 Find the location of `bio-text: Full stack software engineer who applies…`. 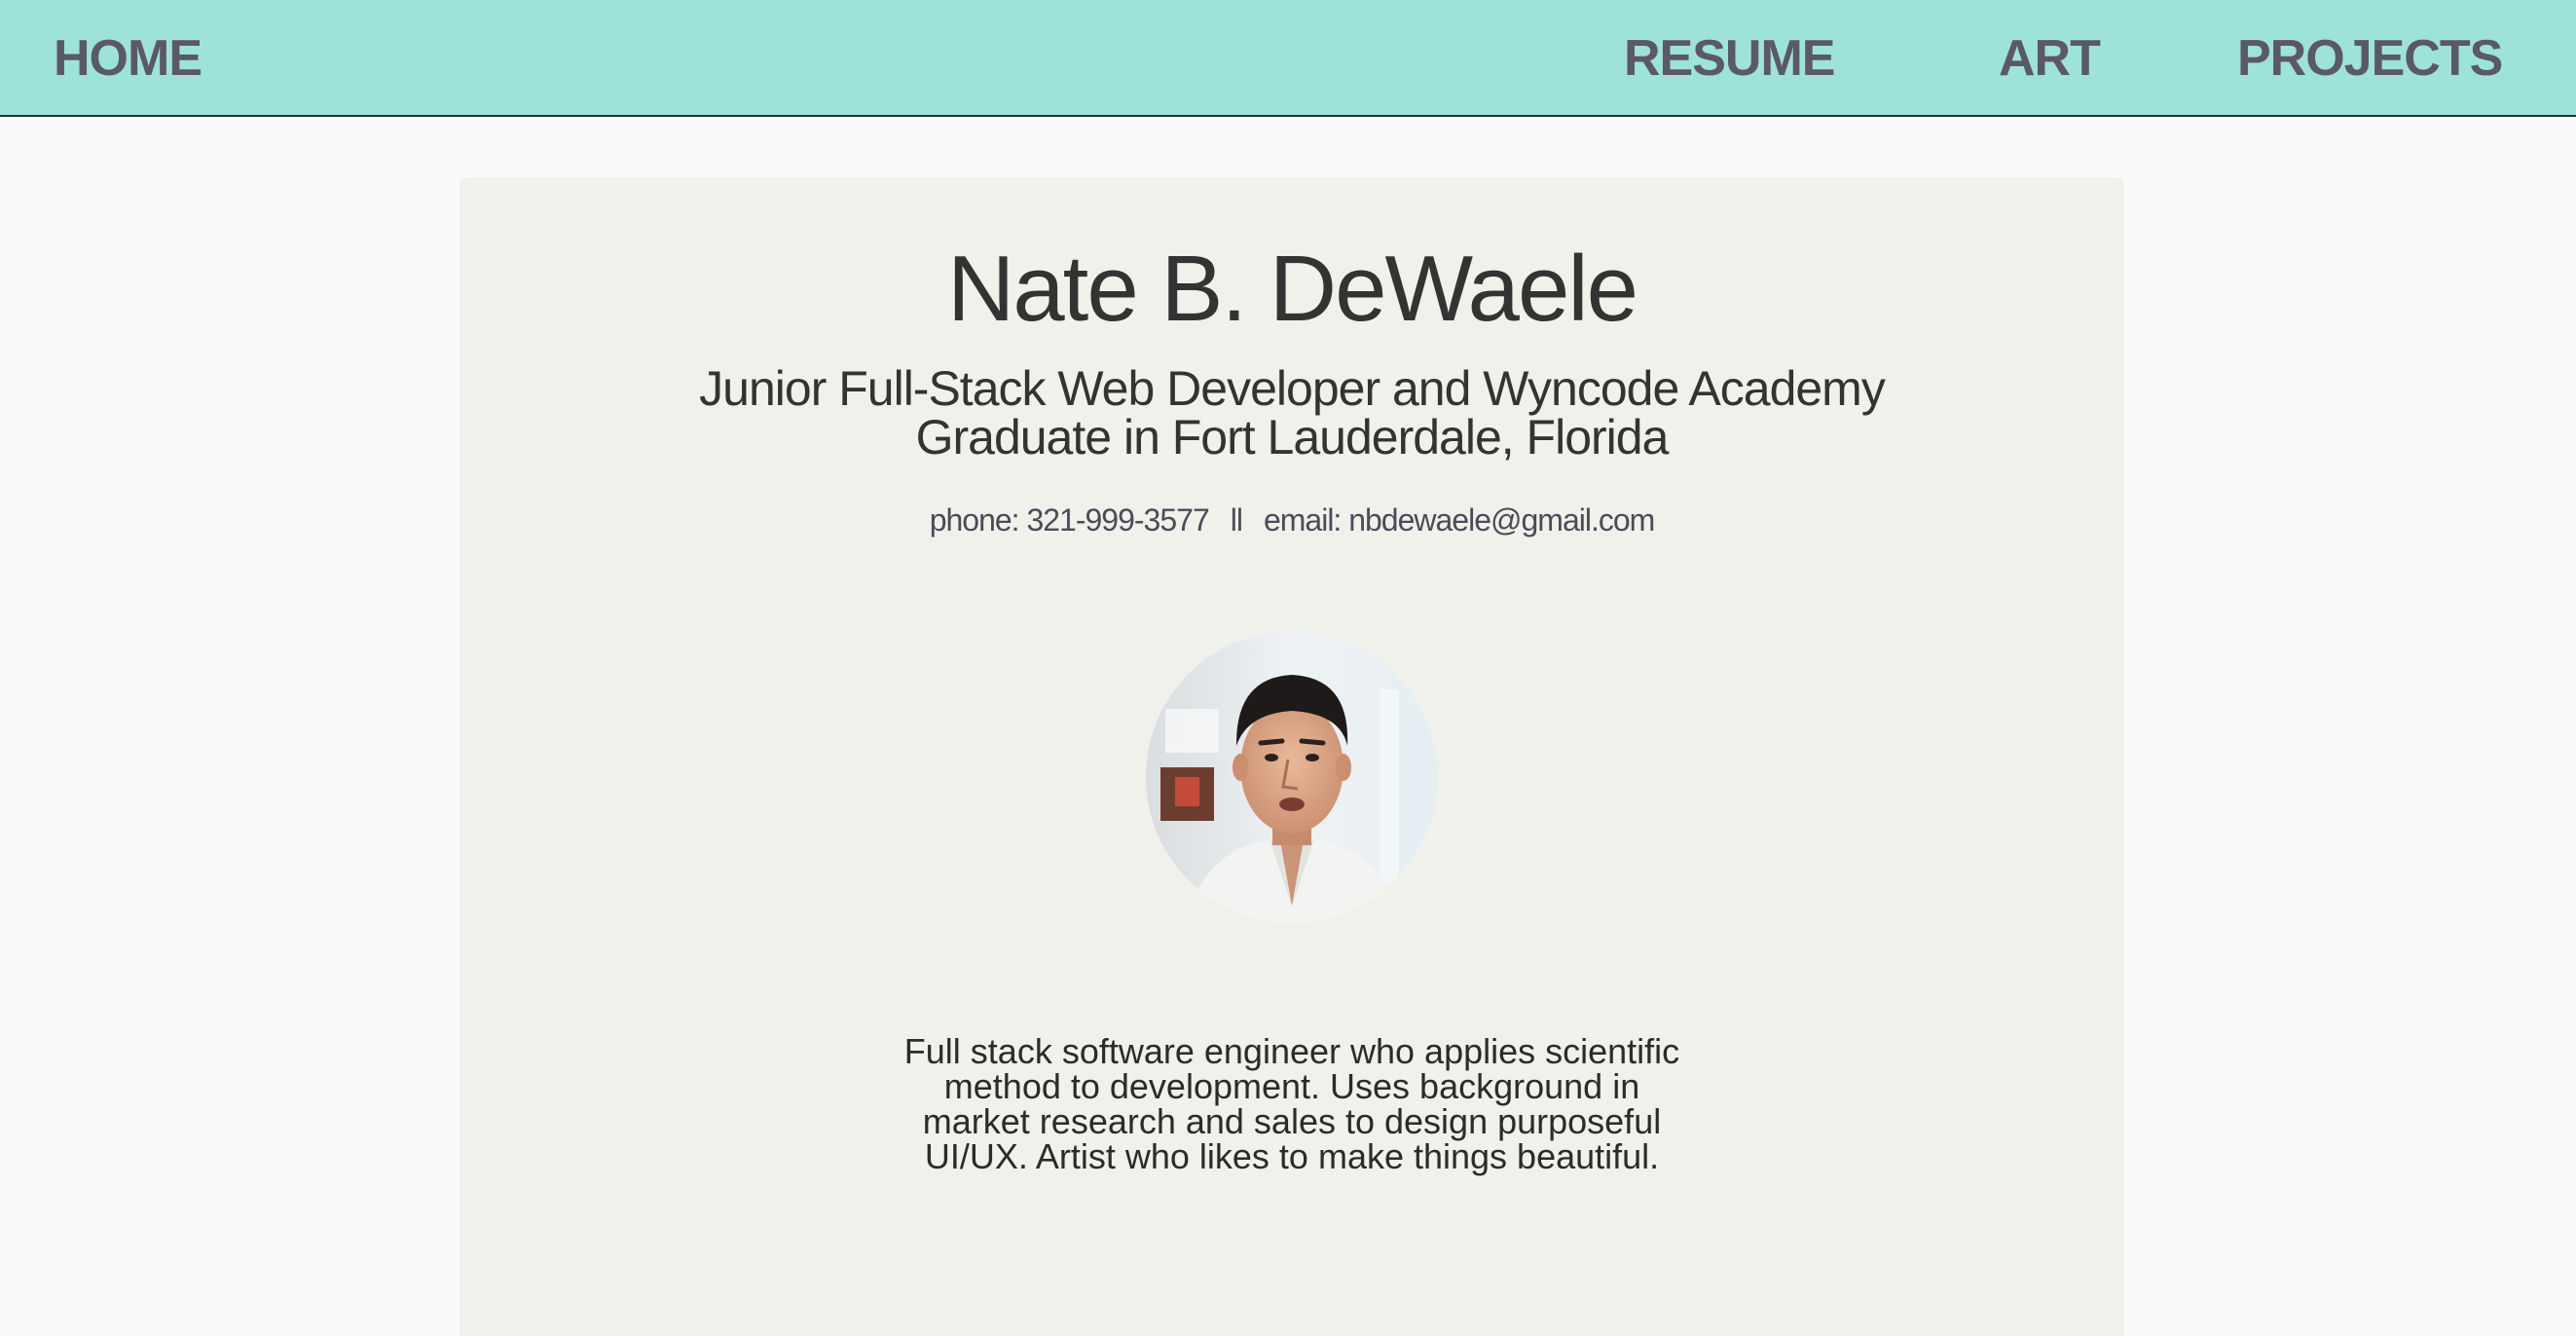

bio-text: Full stack software engineer who applies… is located at coordinates (1291, 1103).